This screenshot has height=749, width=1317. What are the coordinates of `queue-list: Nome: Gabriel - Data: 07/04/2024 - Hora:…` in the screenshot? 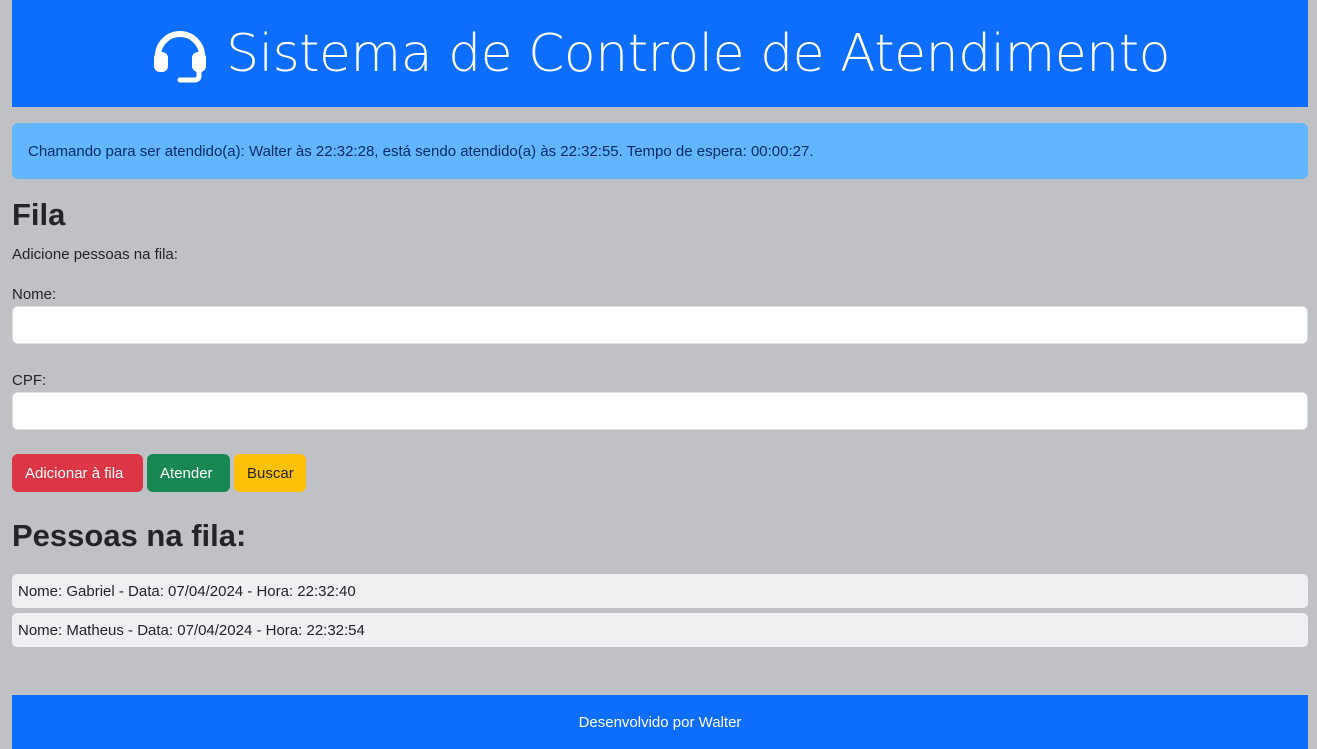 It's located at (660, 613).